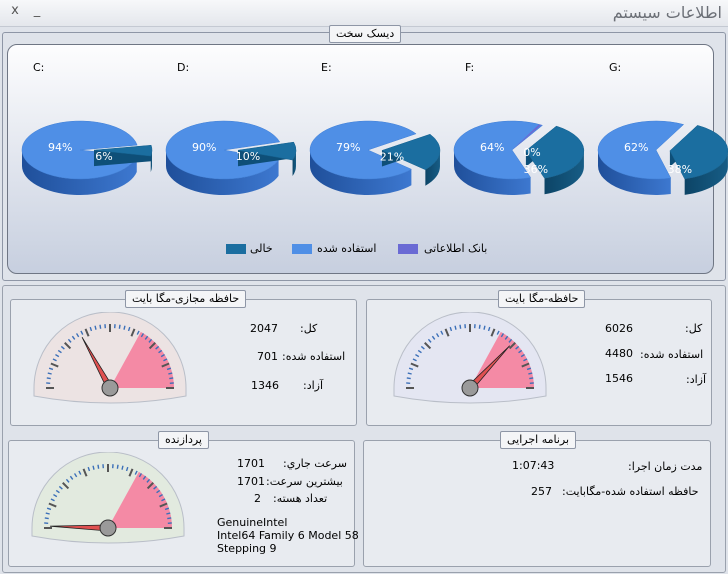 This screenshot has width=728, height=574. I want to click on disk-pie-c: 94% 6% C:, so click(87, 128).